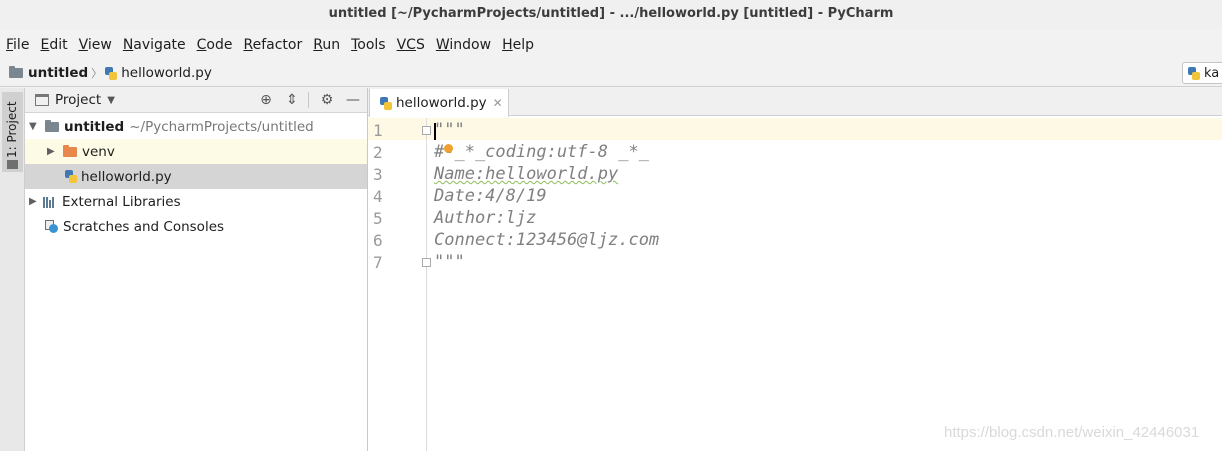  Describe the element at coordinates (266, 100) in the screenshot. I see `locate-target-icon: ⊕` at that location.